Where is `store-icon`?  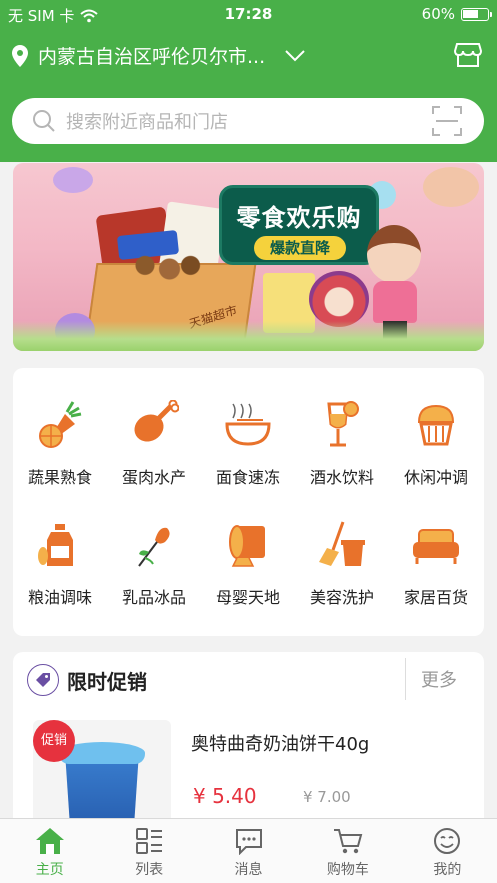 store-icon is located at coordinates (468, 55).